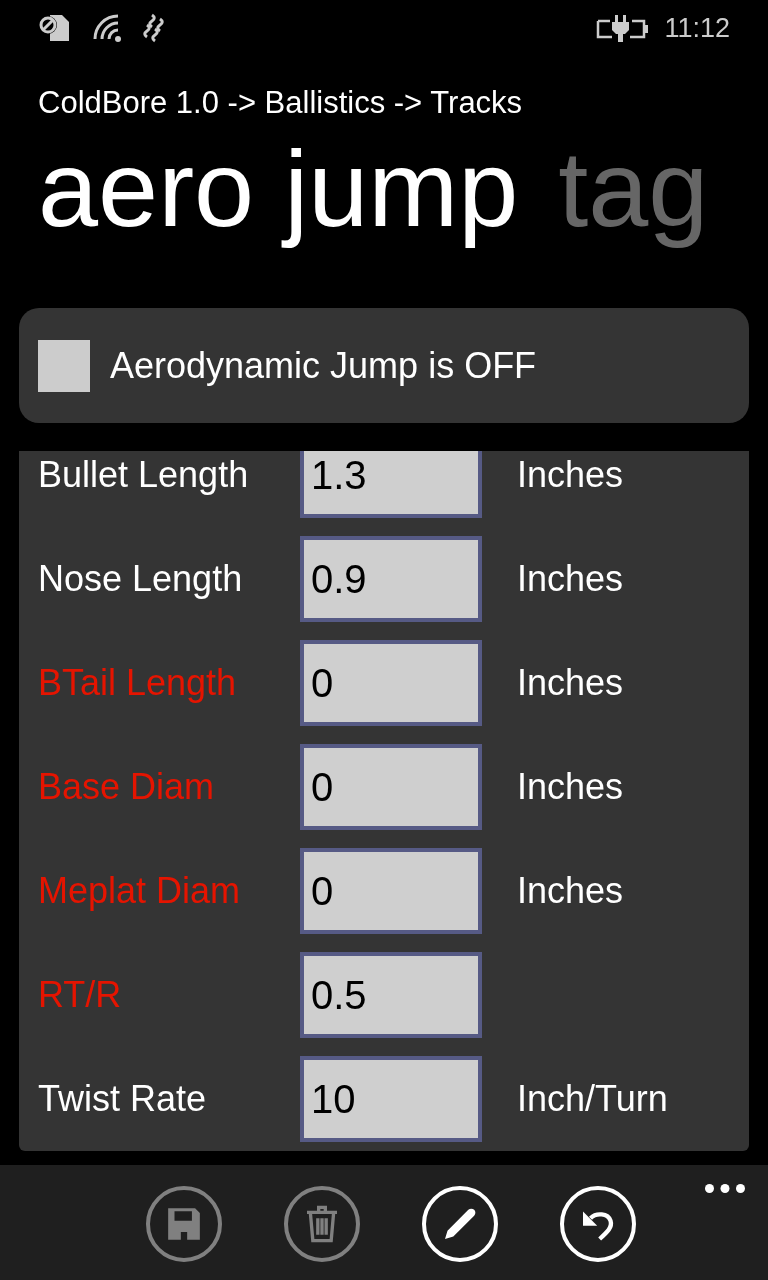 The height and width of the screenshot is (1280, 768). What do you see at coordinates (64, 365) in the screenshot?
I see `checkbox` at bounding box center [64, 365].